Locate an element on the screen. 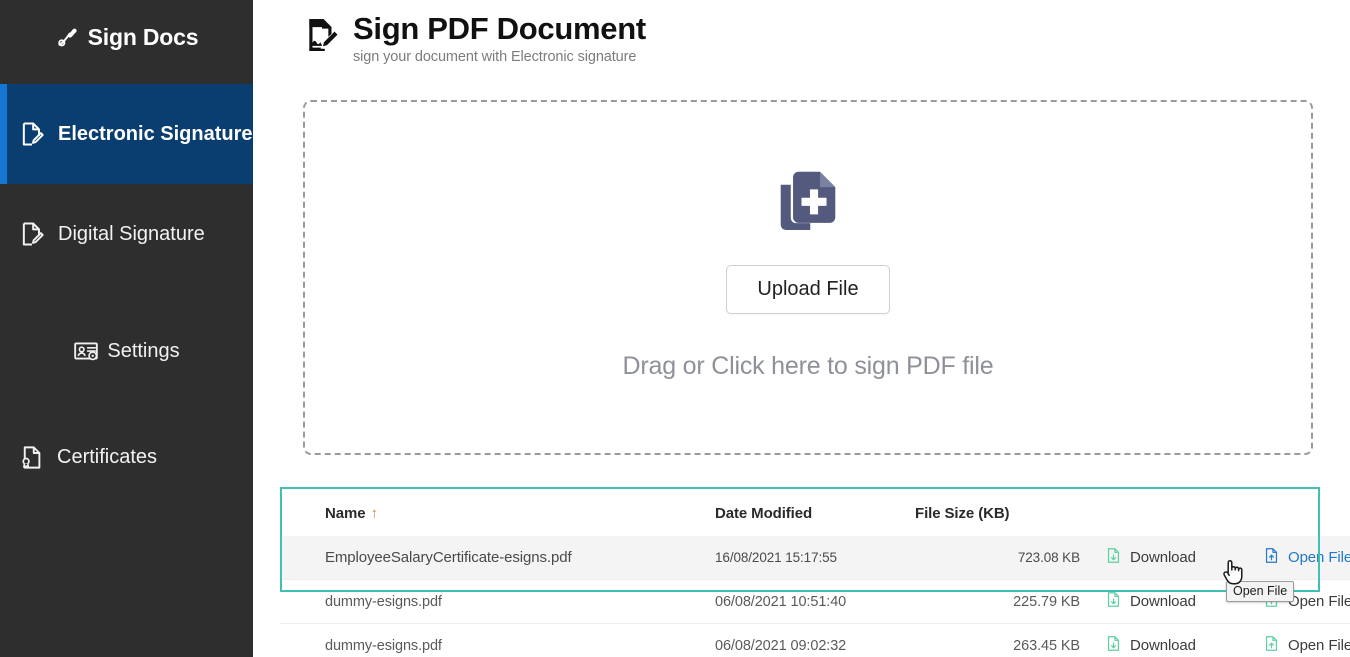 This screenshot has width=1350, height=657. dropzone-hint: Drag or Click here to sign PDF file is located at coordinates (808, 366).